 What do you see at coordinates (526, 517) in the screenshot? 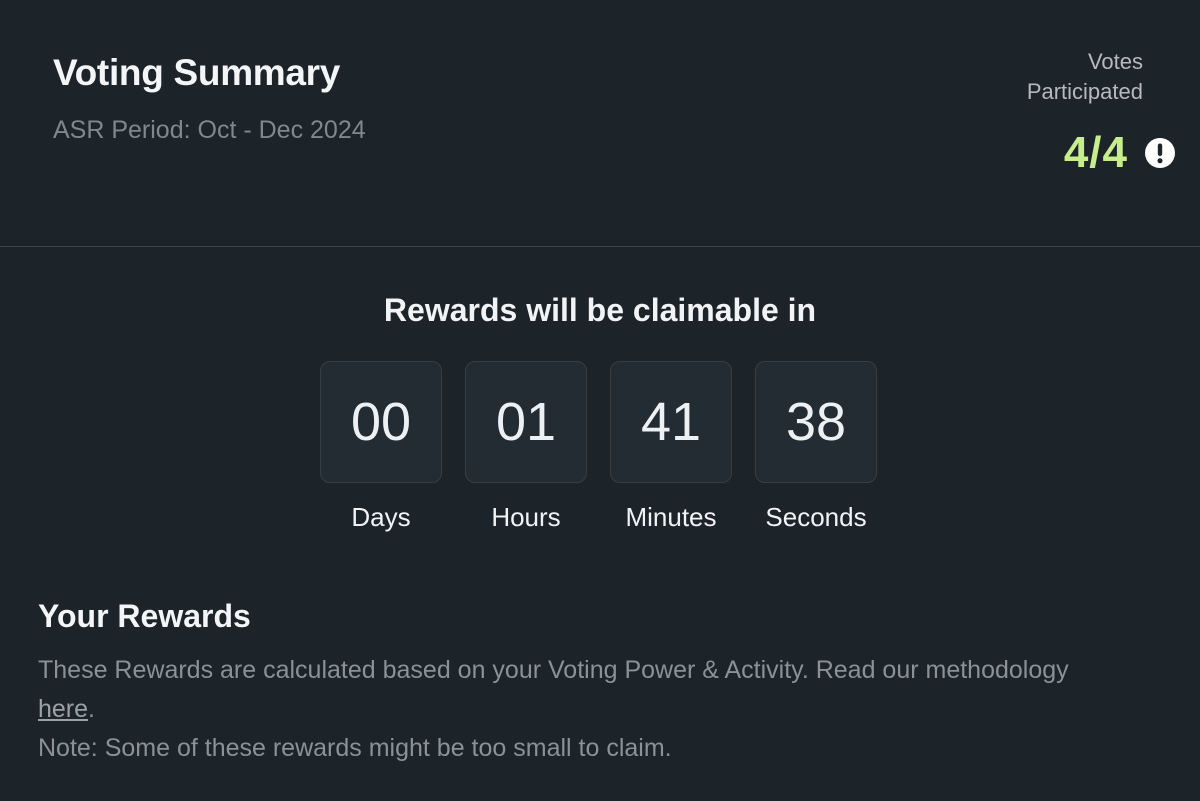
I see `countdown-hours-label: Hours` at bounding box center [526, 517].